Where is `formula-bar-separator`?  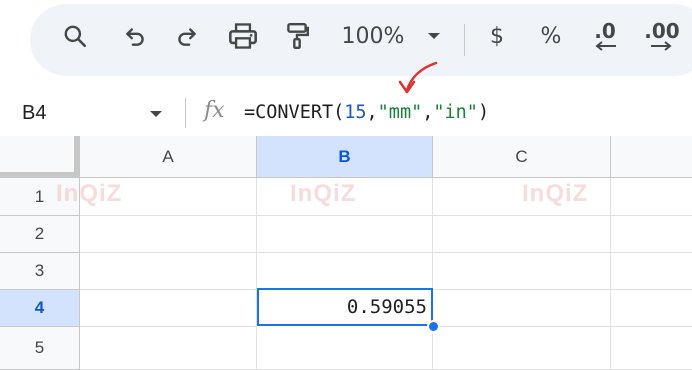
formula-bar-separator is located at coordinates (185, 113).